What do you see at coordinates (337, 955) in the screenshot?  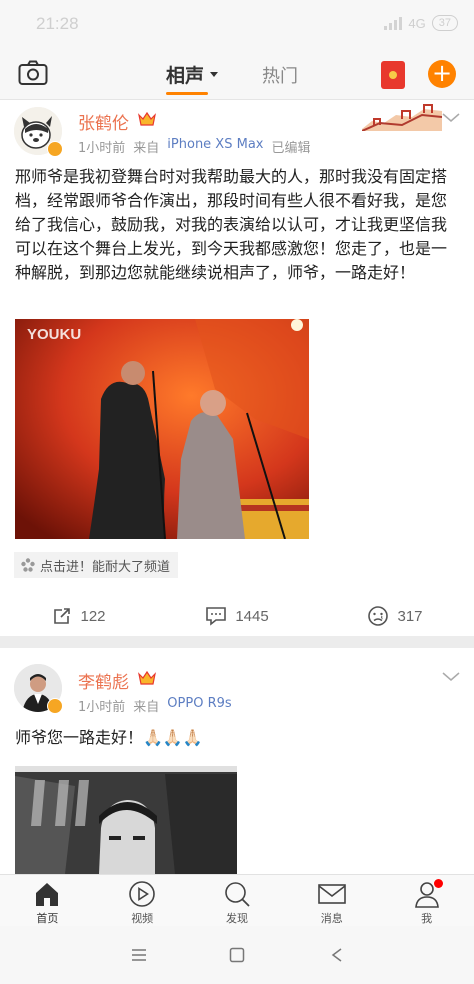 I see `back-icon` at bounding box center [337, 955].